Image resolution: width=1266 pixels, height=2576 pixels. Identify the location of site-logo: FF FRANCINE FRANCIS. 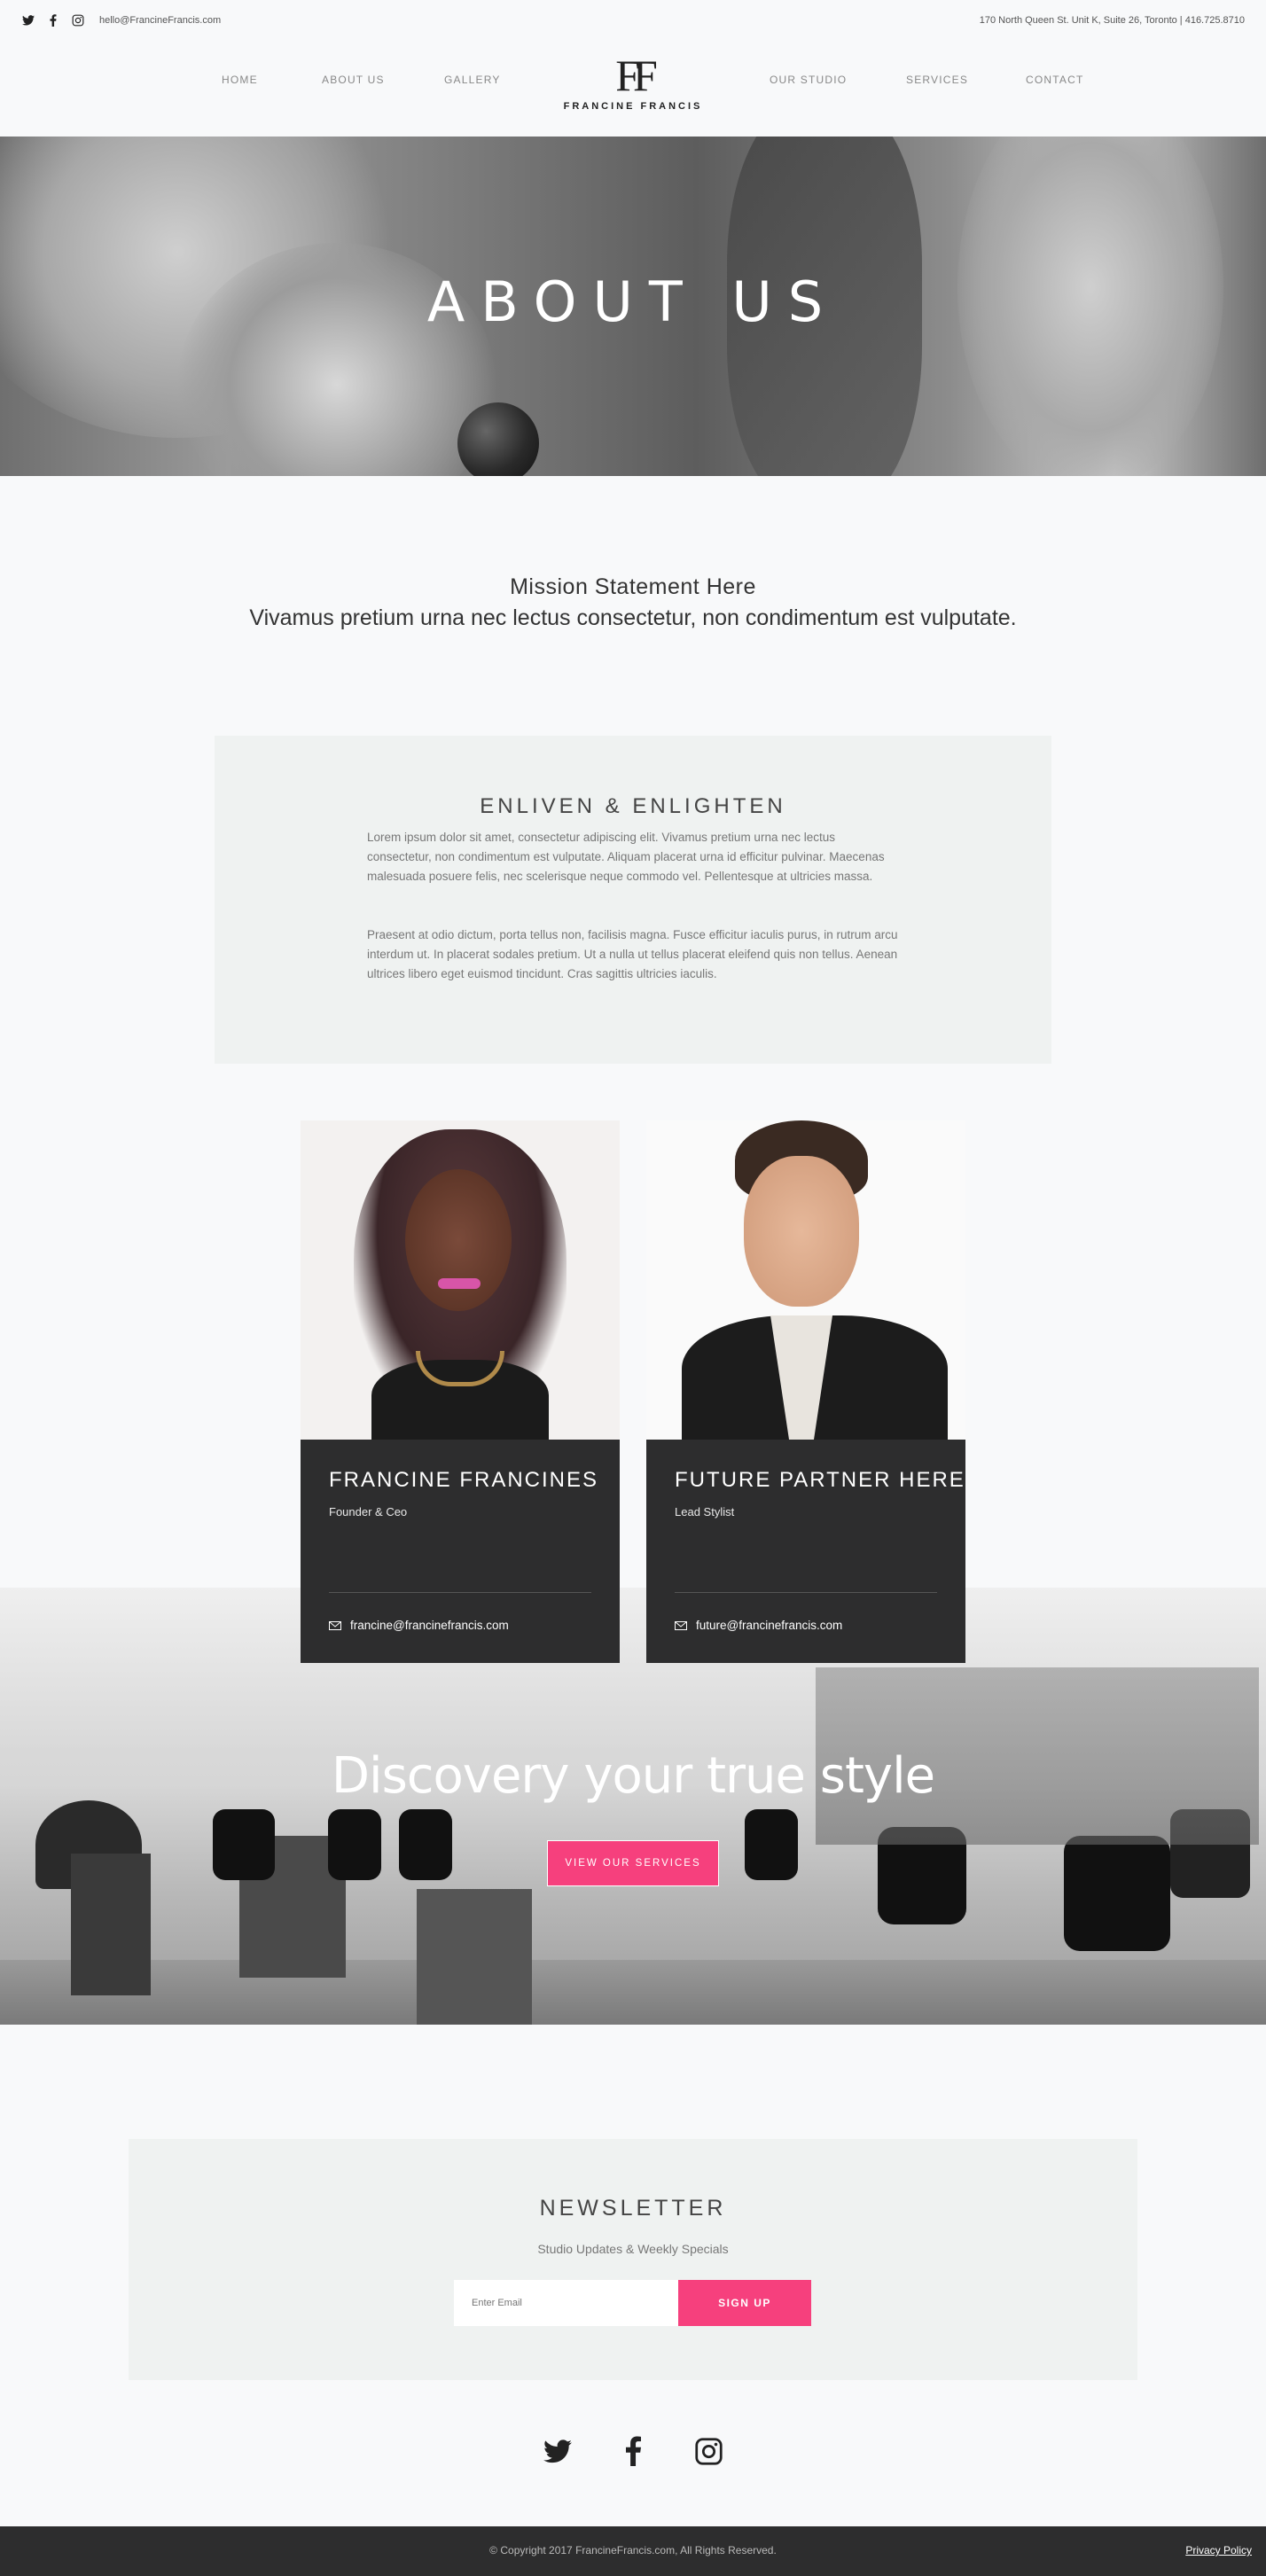
(633, 82).